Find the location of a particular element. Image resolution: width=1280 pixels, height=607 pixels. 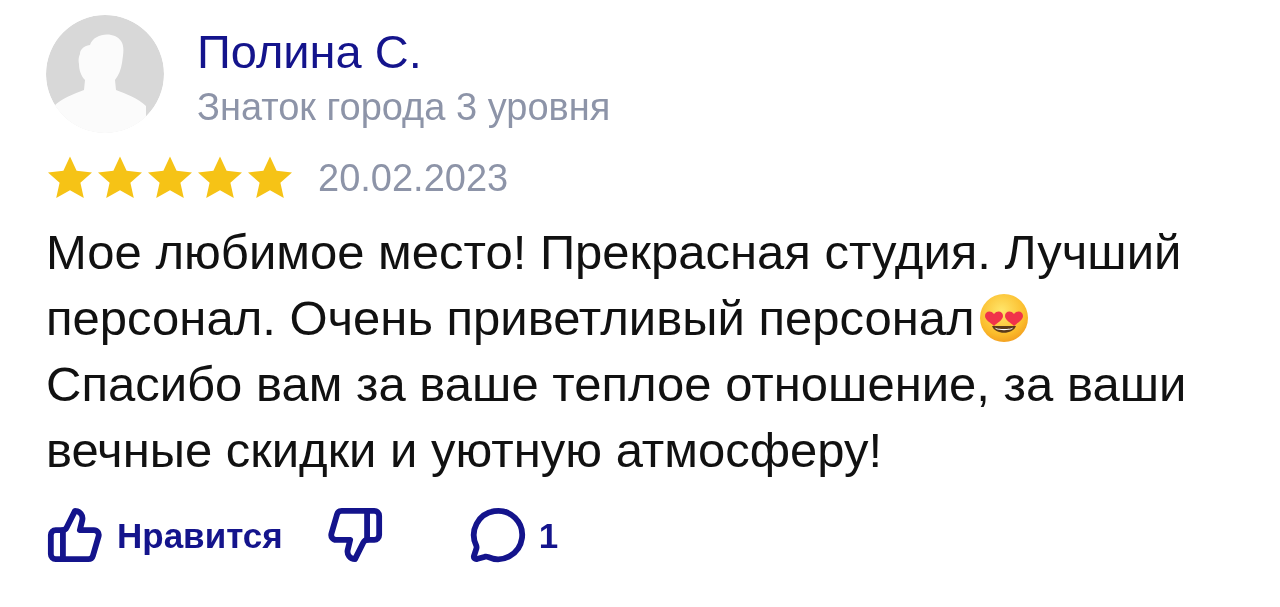

dislike-button is located at coordinates (354, 535).